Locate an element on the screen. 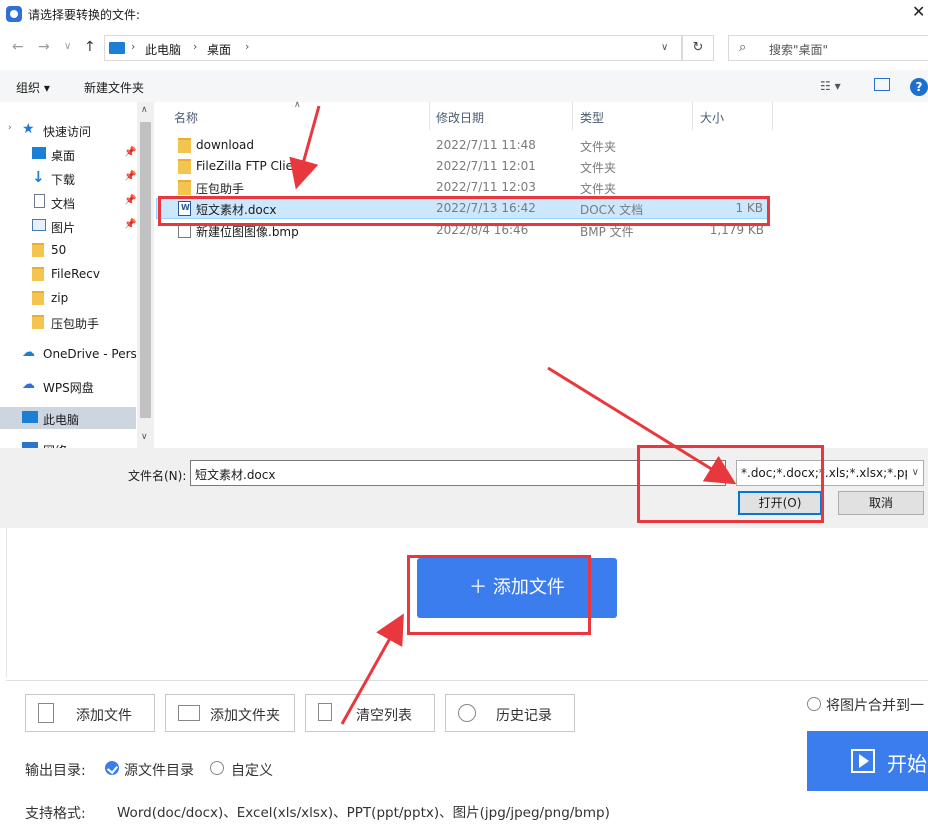 Image resolution: width=928 pixels, height=828 pixels. refresh-icon: ↻ is located at coordinates (698, 48).